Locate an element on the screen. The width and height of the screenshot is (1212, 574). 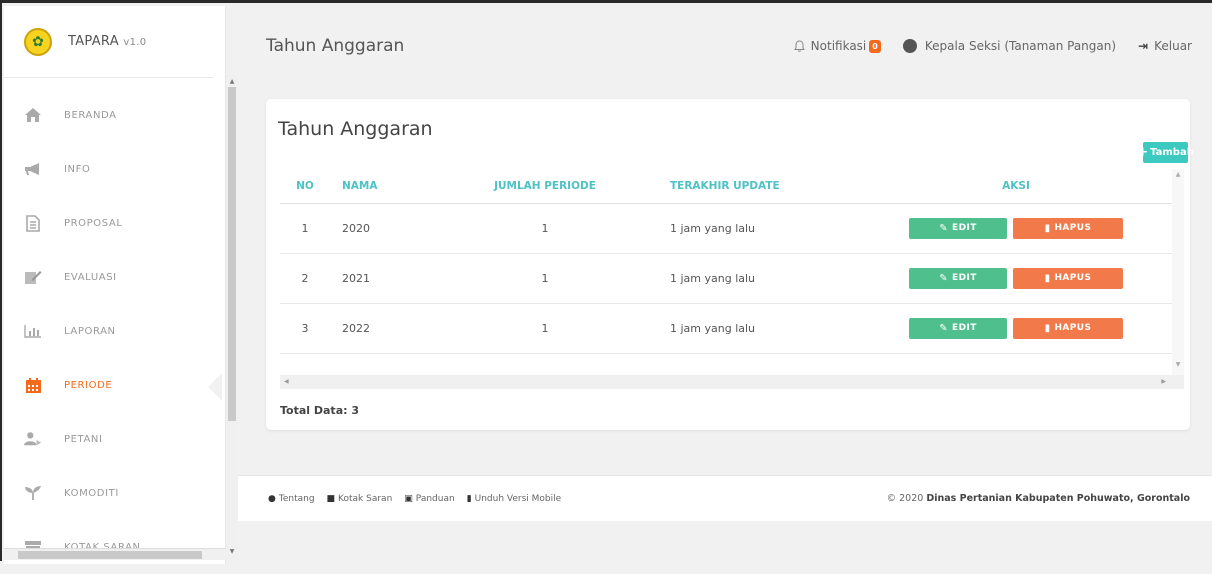
footer-link-label: Kotak Saran is located at coordinates (365, 498).